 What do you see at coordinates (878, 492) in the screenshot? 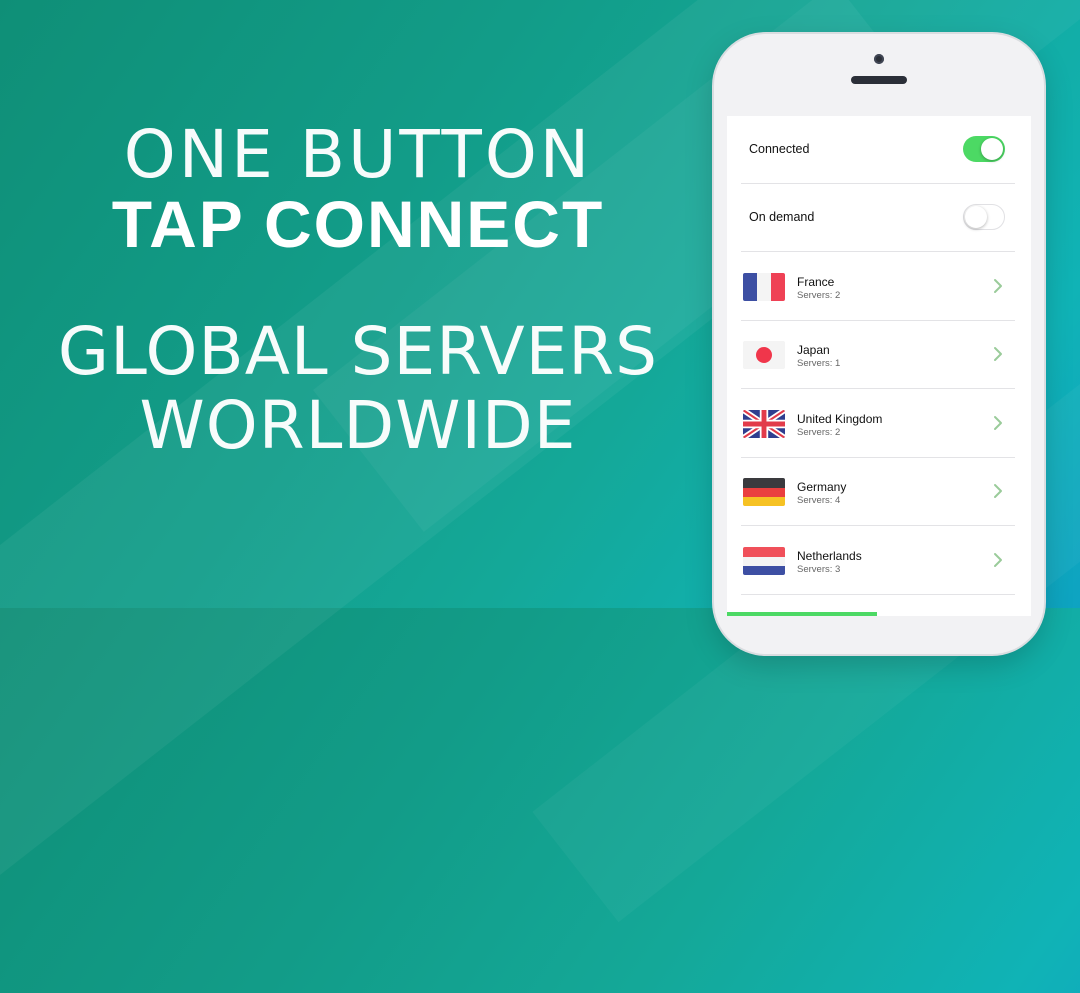
I see `server-row-germany: Germany Servers: 4` at bounding box center [878, 492].